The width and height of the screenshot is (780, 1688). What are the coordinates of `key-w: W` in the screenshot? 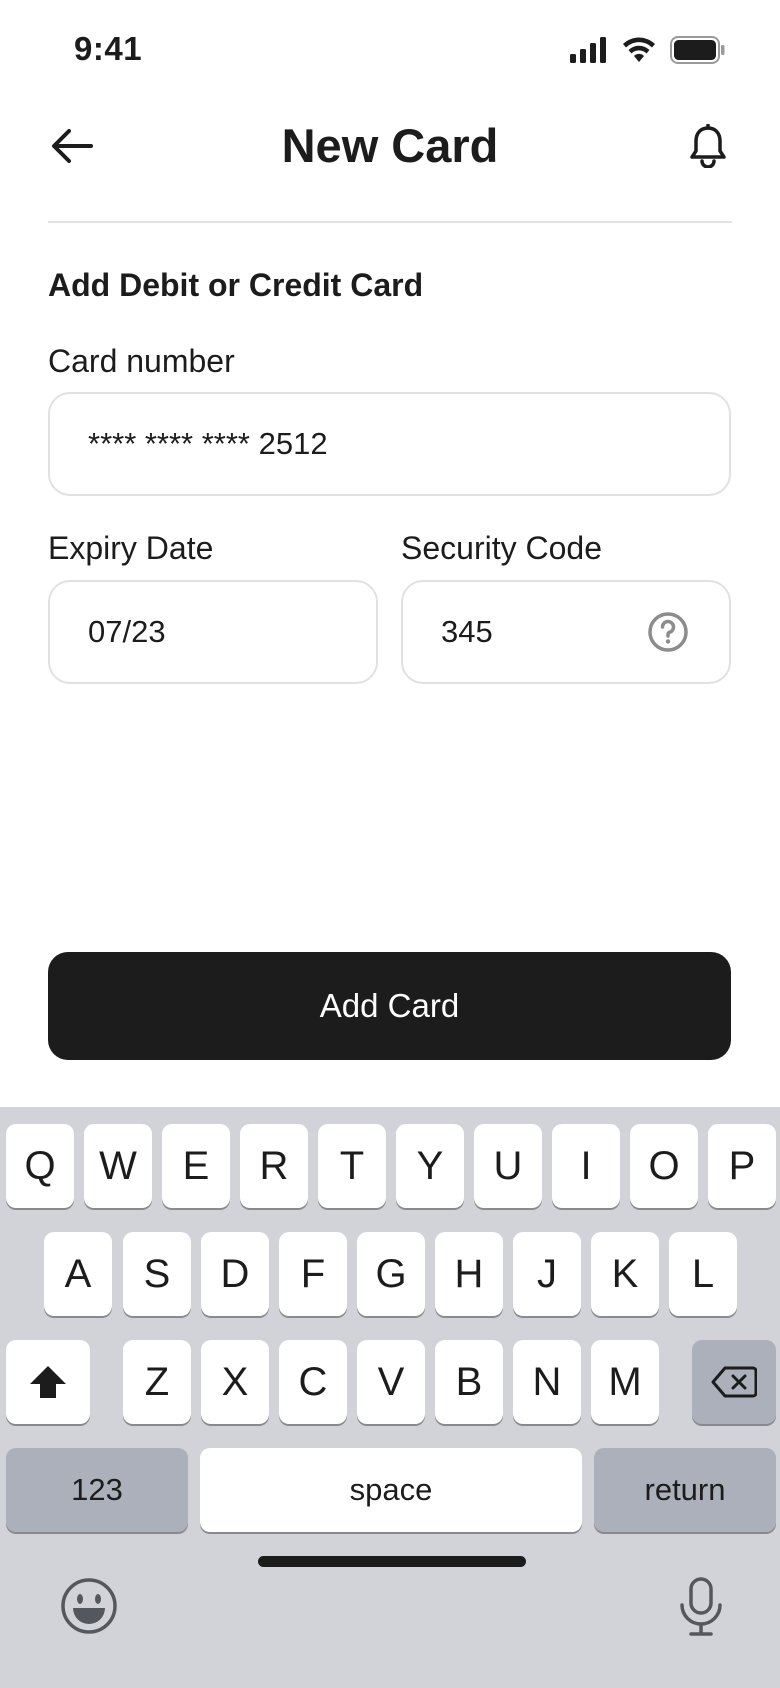 It's located at (118, 1166).